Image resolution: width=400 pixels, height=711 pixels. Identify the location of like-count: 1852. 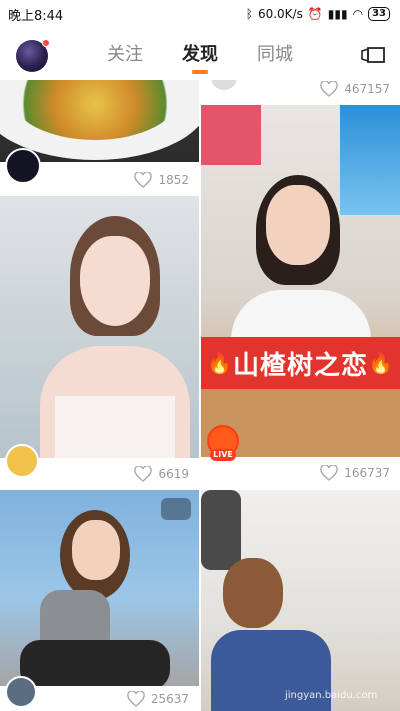
(173, 180).